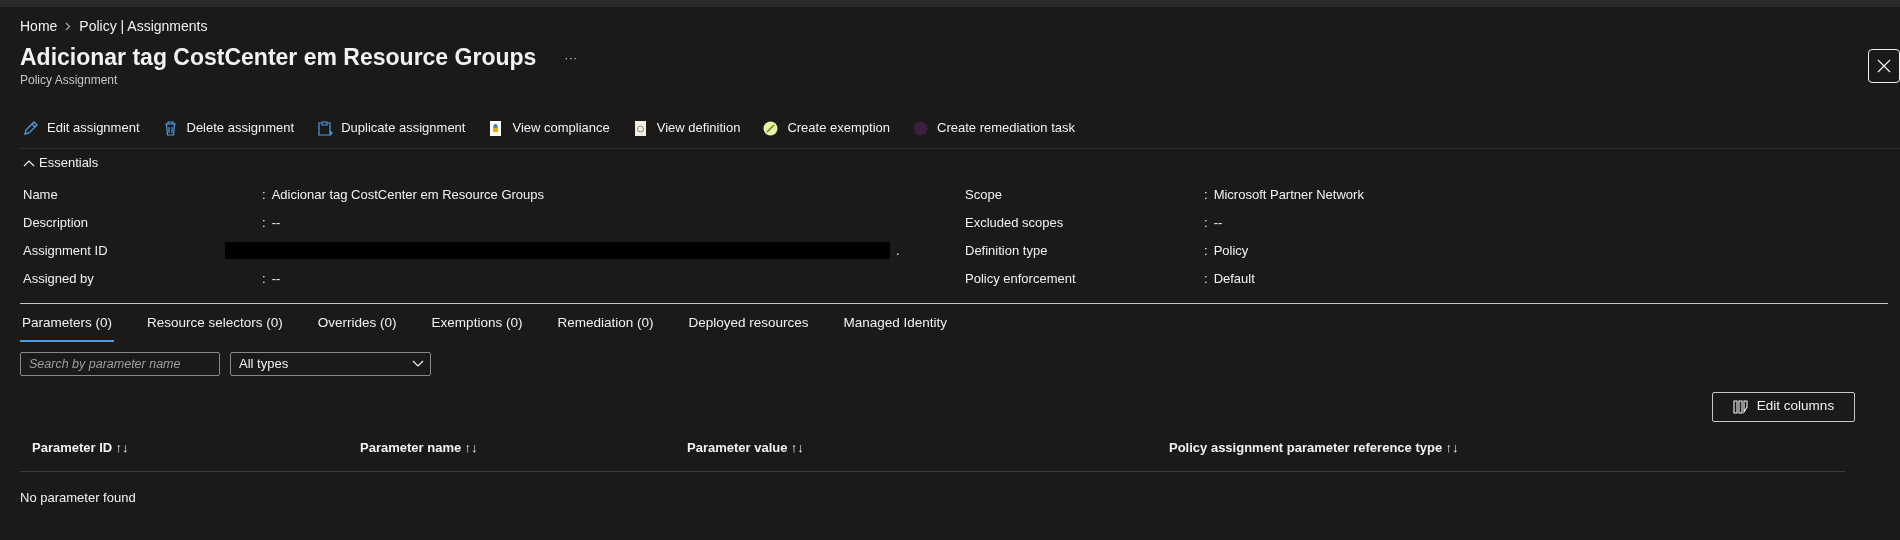 This screenshot has height=540, width=1900. I want to click on tab: Exemptions (0), so click(477, 326).